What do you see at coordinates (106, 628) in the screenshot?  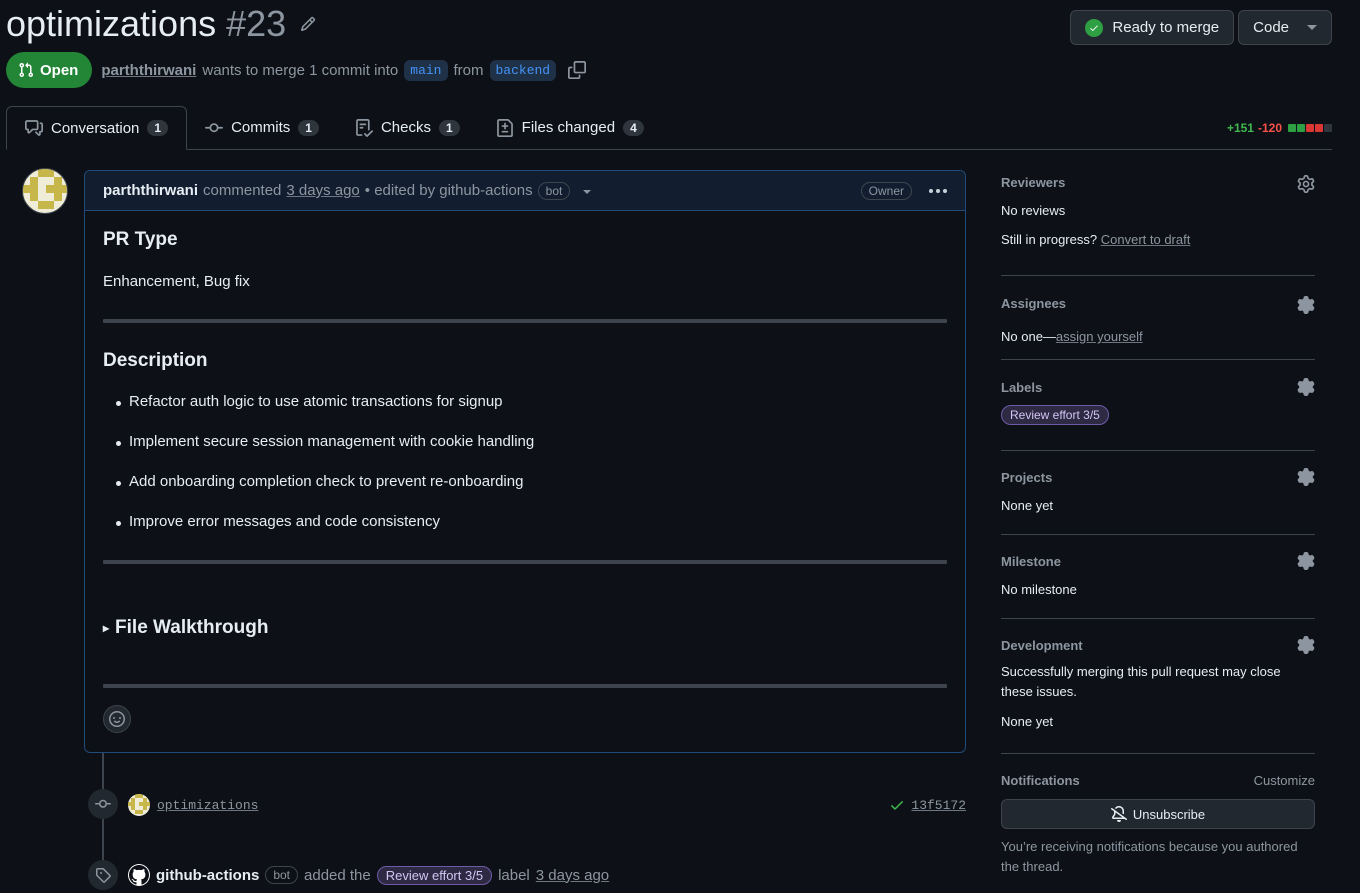 I see `triangle-right-icon: ▸` at bounding box center [106, 628].